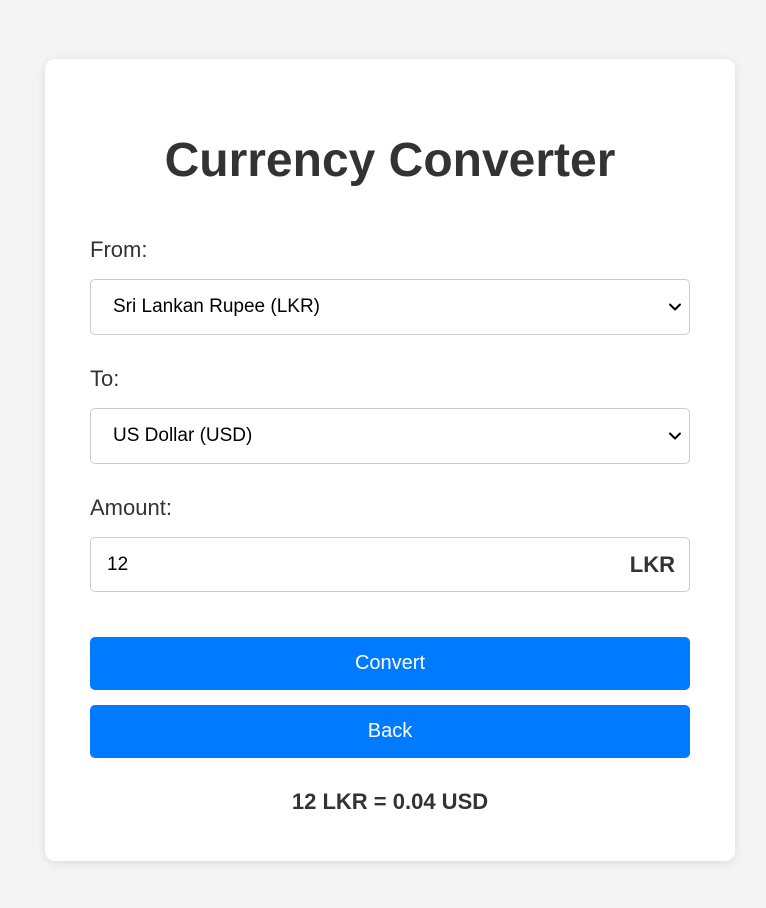  Describe the element at coordinates (183, 435) in the screenshot. I see `to-currency-value: US Dollar (USD)` at that location.